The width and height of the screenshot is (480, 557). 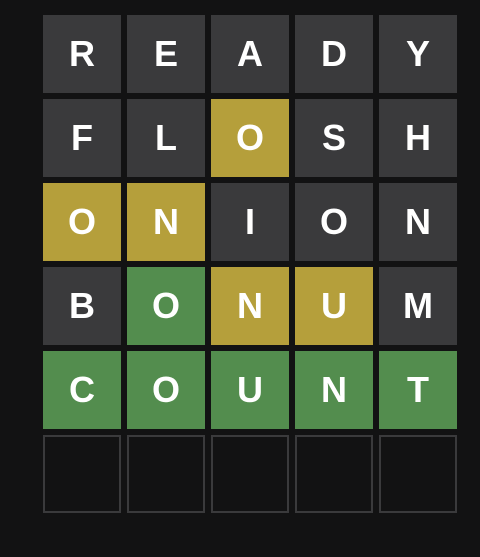 What do you see at coordinates (418, 138) in the screenshot?
I see `tile-r2-c5: H` at bounding box center [418, 138].